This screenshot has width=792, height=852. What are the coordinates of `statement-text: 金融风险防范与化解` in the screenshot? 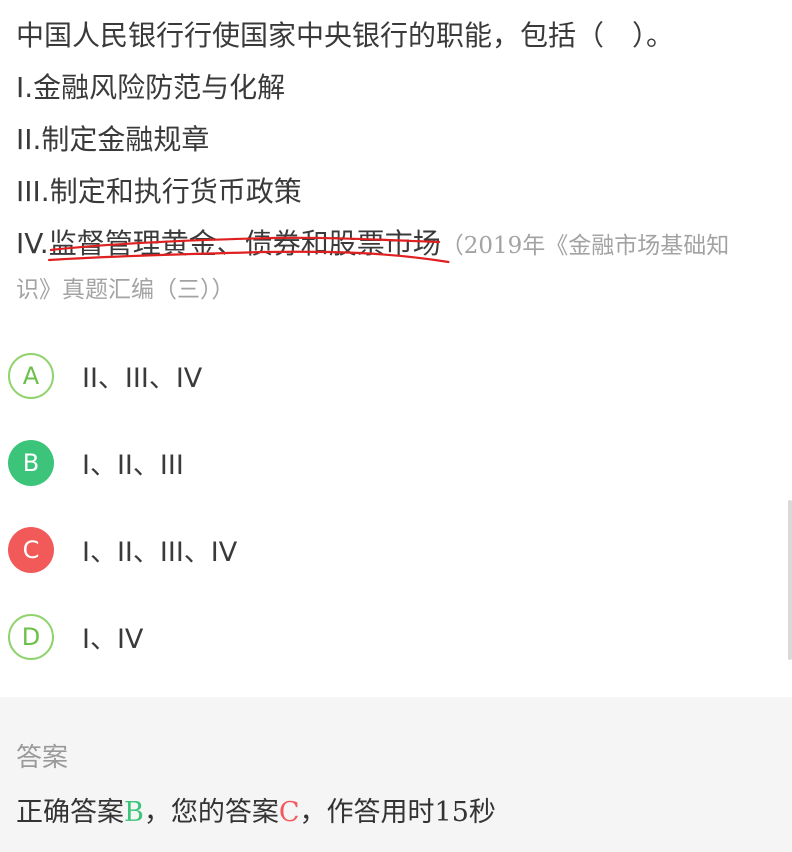 It's located at (159, 87).